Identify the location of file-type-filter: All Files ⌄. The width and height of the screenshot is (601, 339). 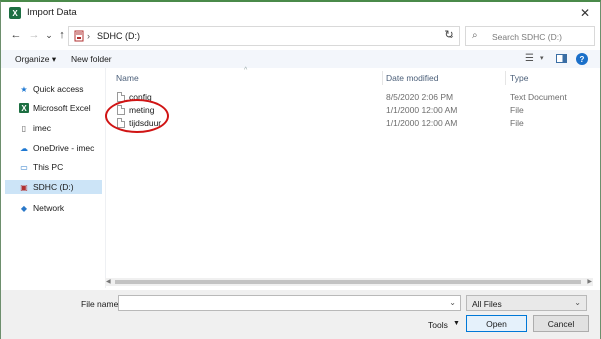
(526, 303).